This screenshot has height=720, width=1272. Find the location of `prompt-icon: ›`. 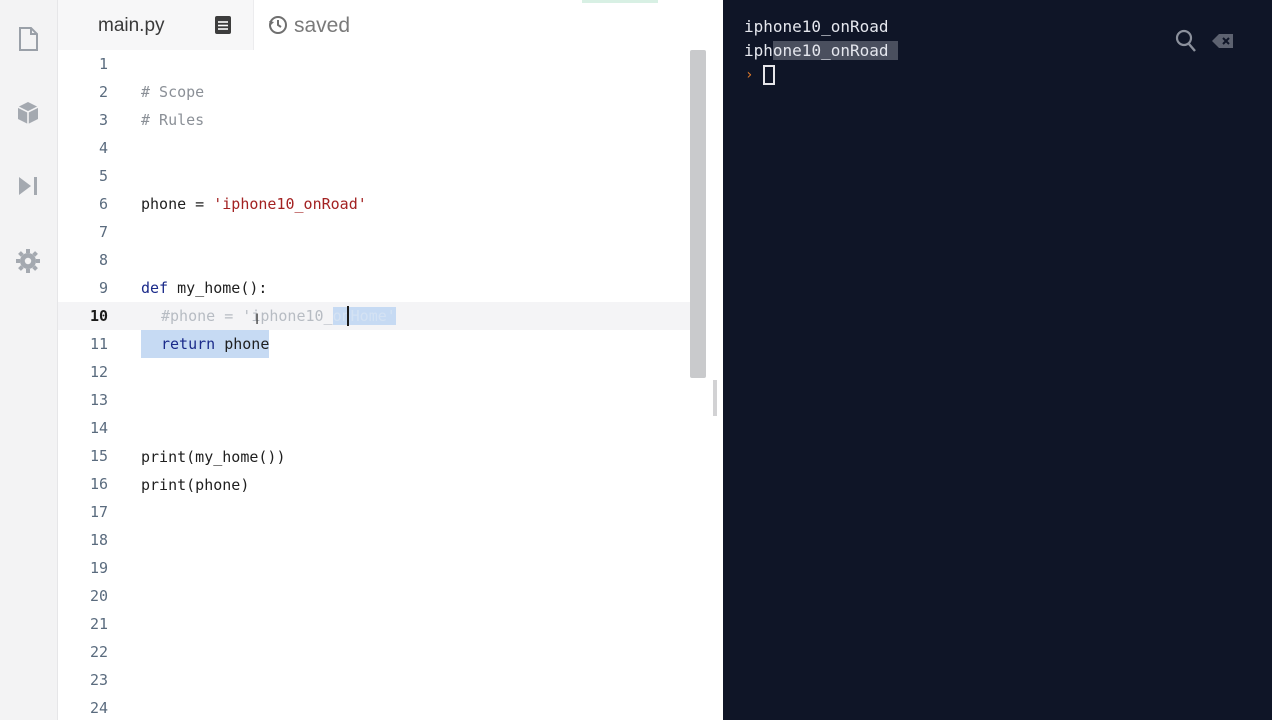

prompt-icon: › is located at coordinates (749, 75).